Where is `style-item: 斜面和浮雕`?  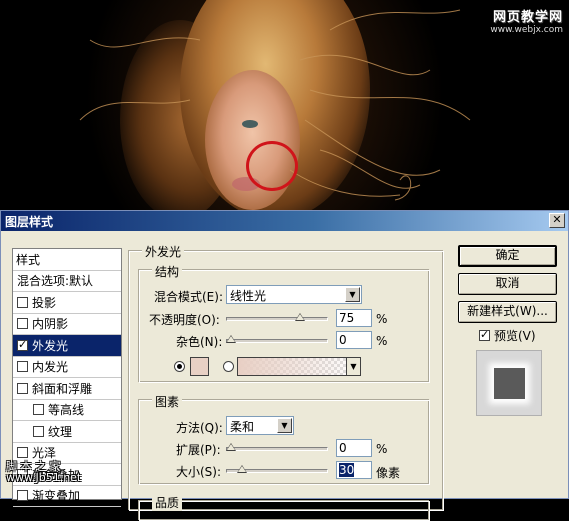 style-item: 斜面和浮雕 is located at coordinates (67, 389).